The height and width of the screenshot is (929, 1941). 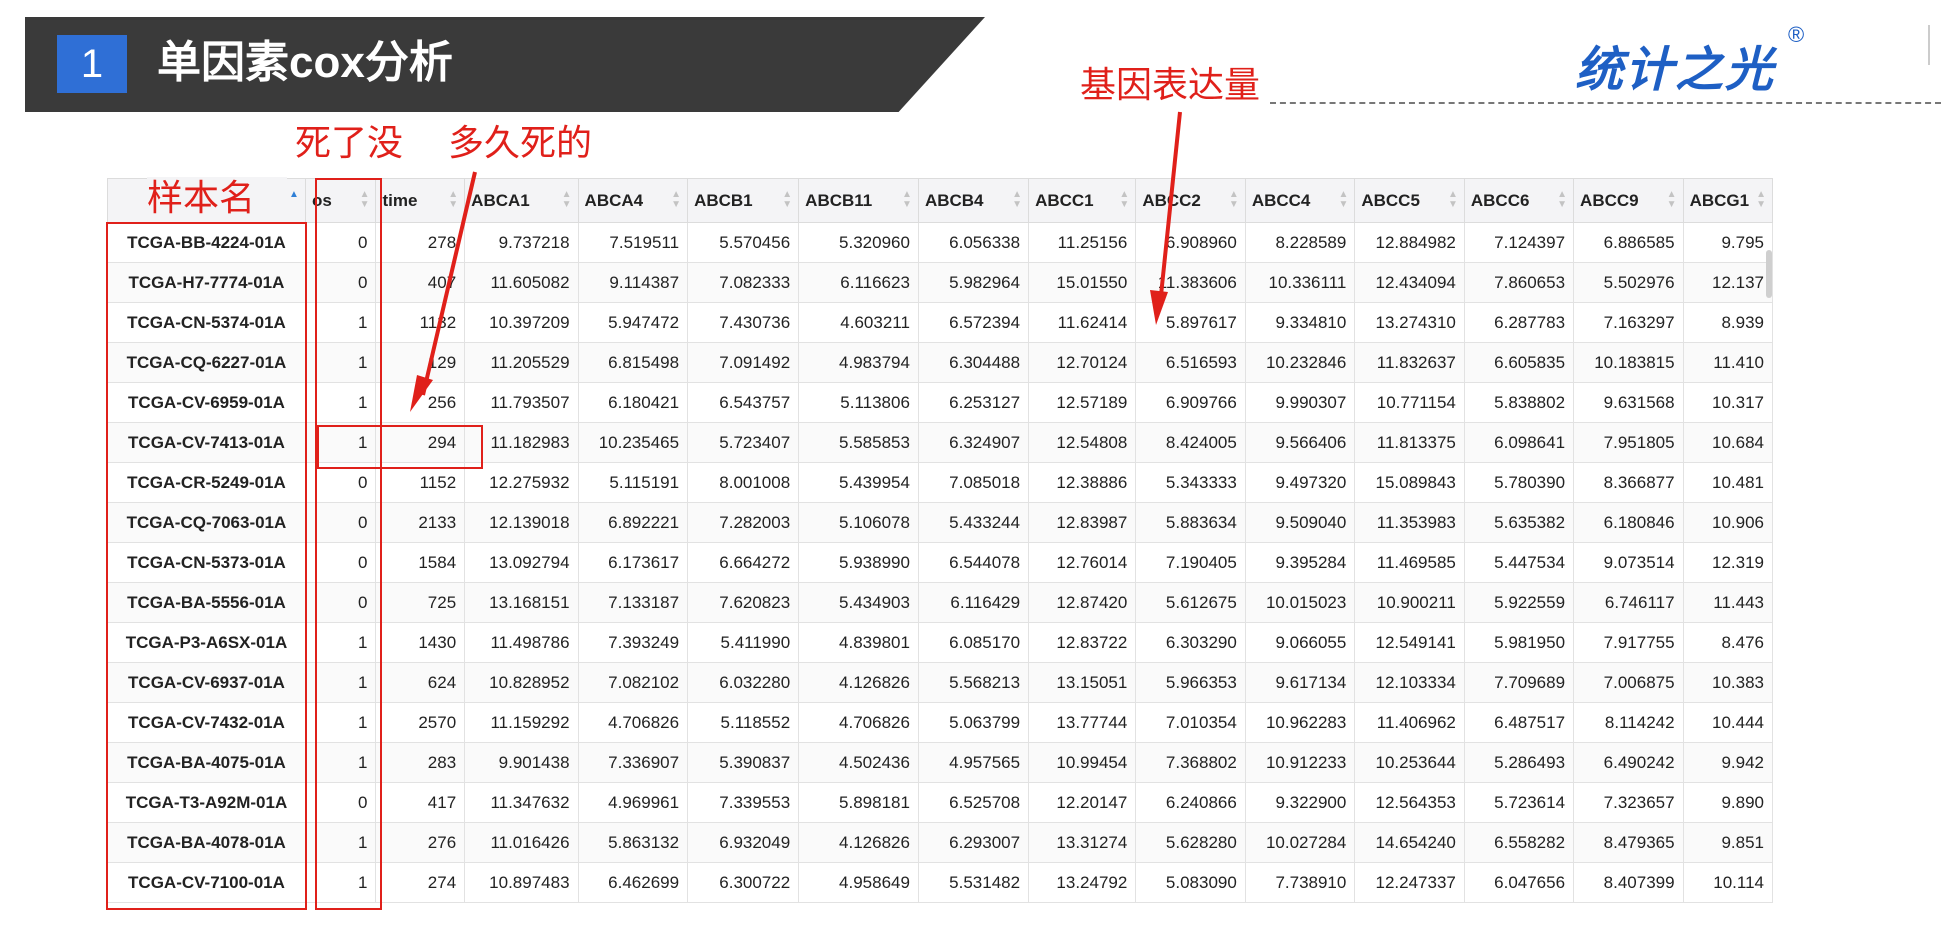 What do you see at coordinates (421, 393) in the screenshot?
I see `arrow-time-head` at bounding box center [421, 393].